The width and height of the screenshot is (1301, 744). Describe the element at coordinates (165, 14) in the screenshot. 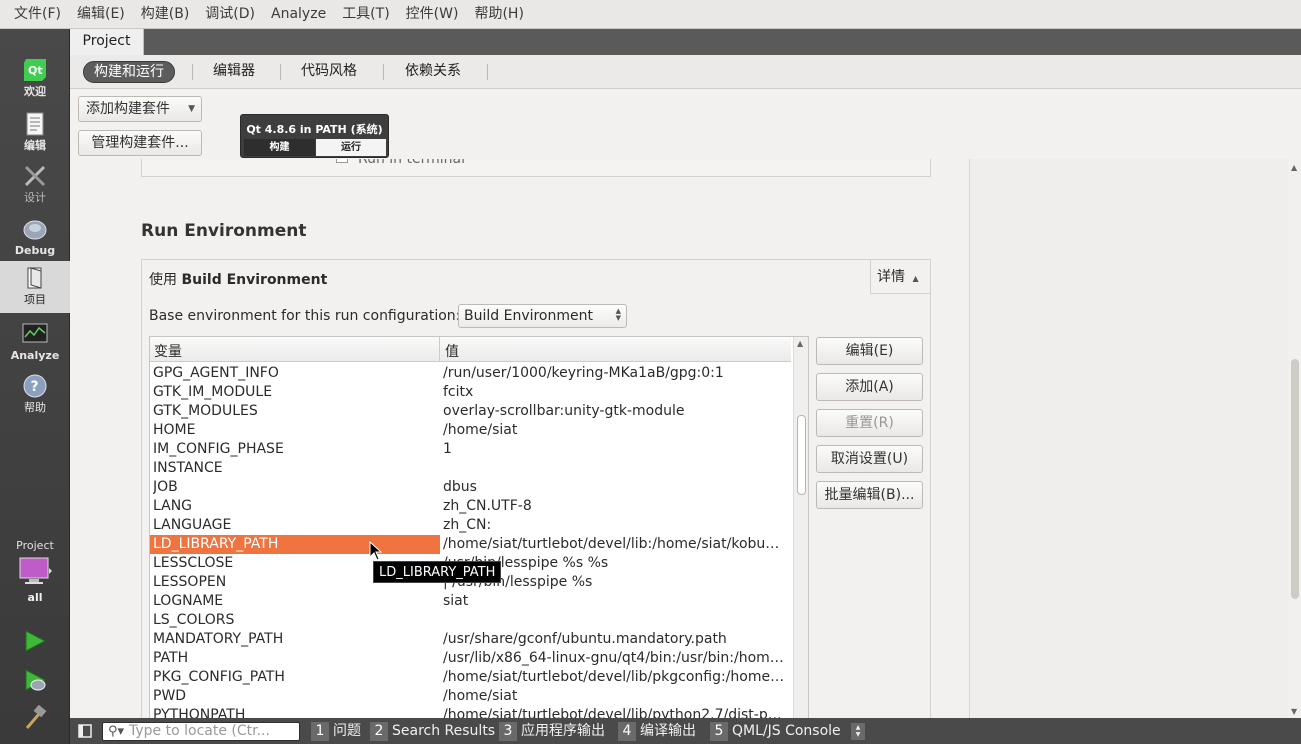

I see `menu-build: 构建(B)` at that location.